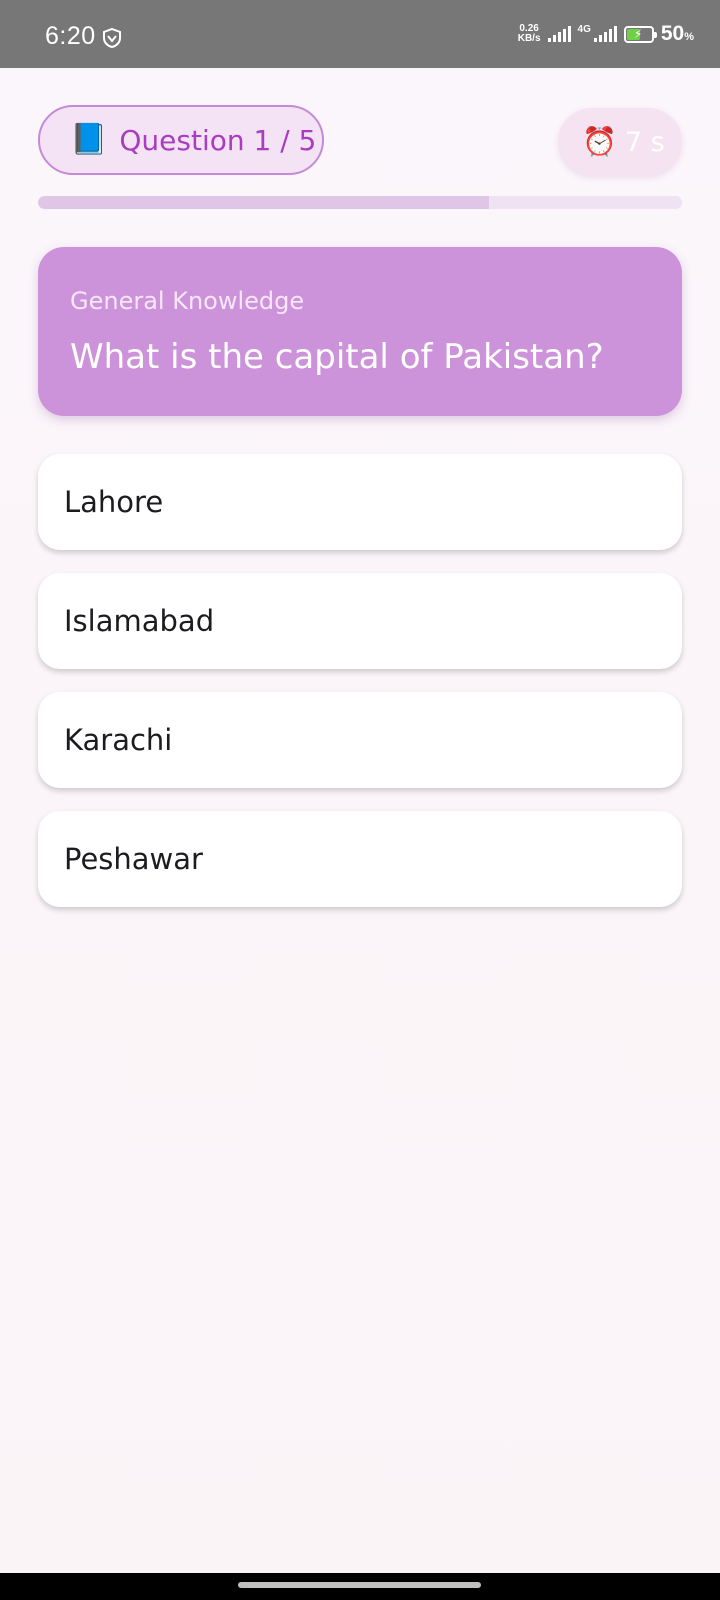 The image size is (720, 1600). I want to click on answer-option-1: Lahore, so click(360, 502).